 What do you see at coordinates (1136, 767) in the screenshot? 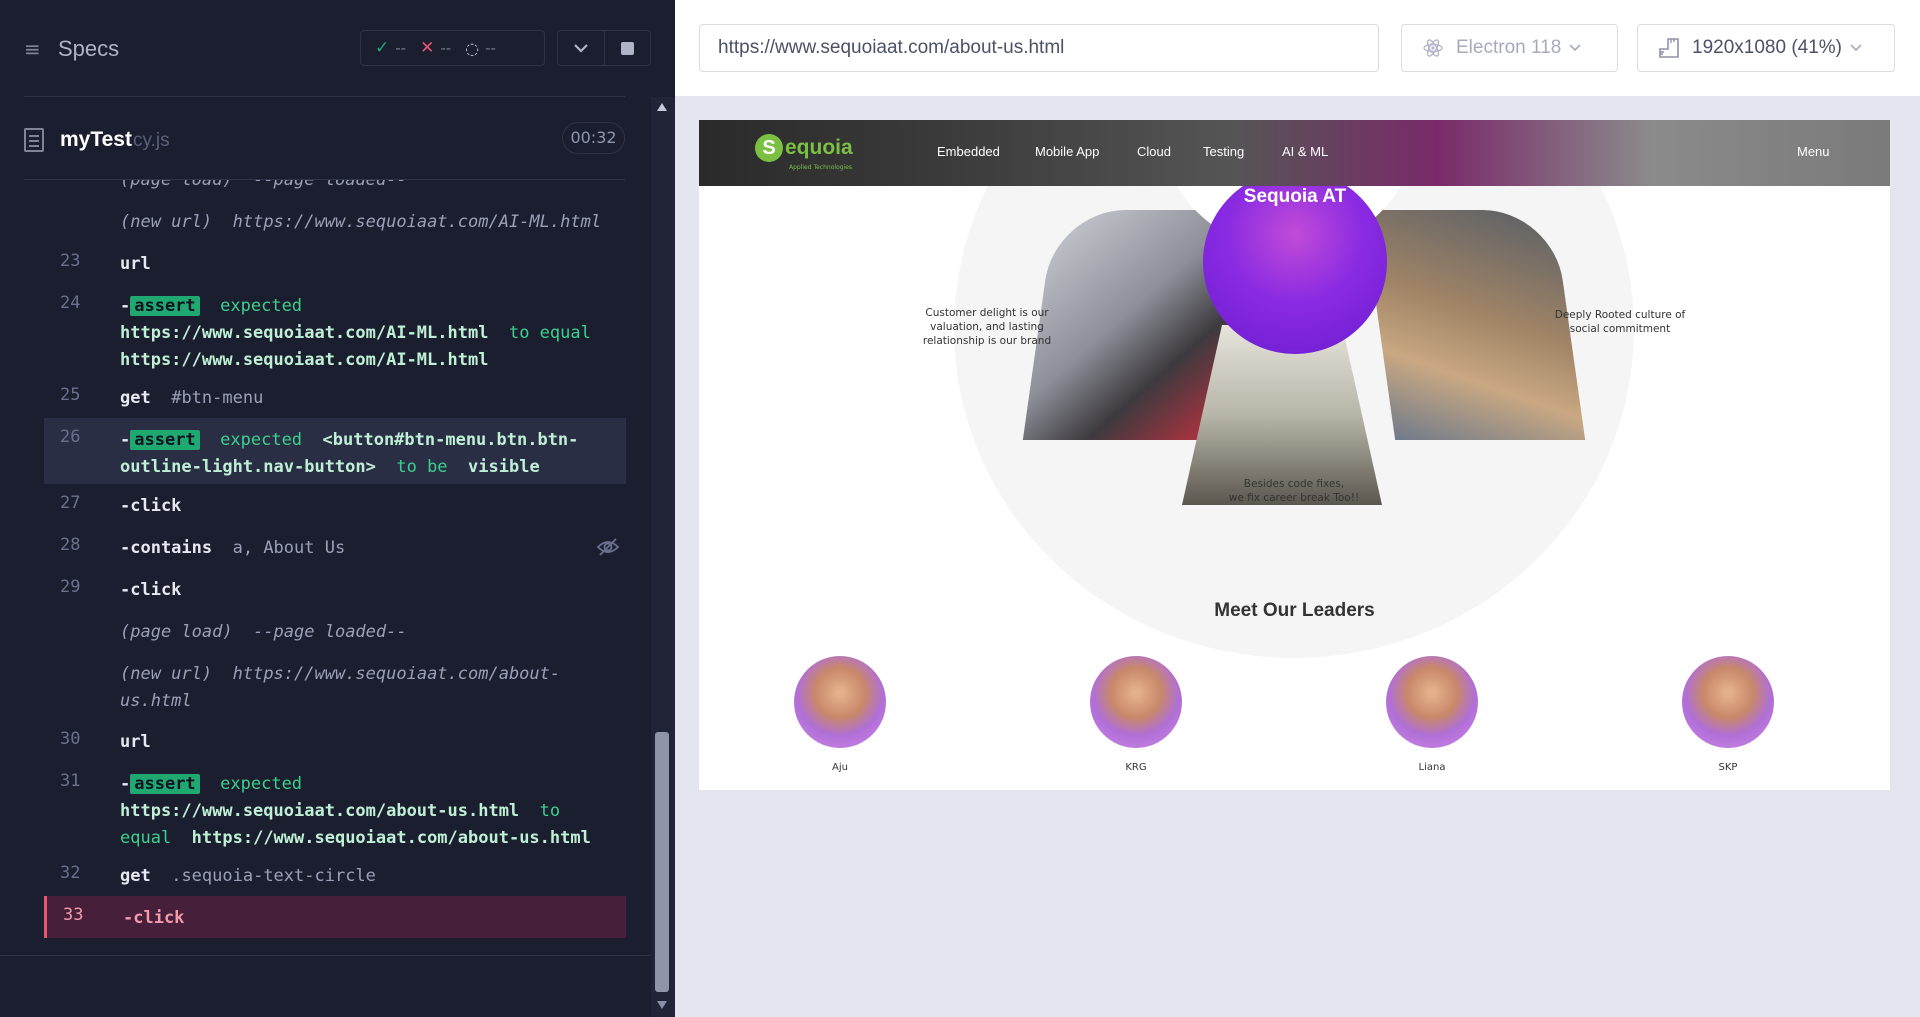
I see `leader-name: KRG` at bounding box center [1136, 767].